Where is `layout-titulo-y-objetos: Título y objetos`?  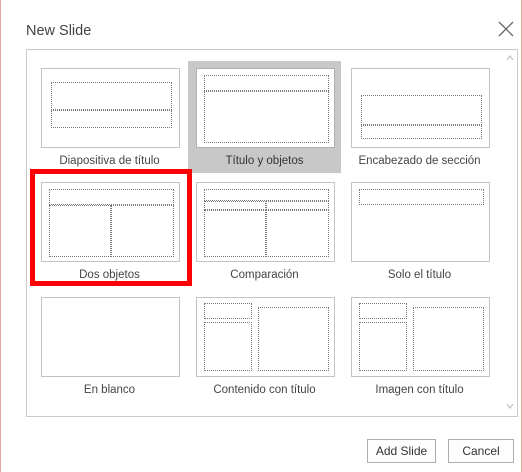 layout-titulo-y-objetos: Título y objetos is located at coordinates (264, 117).